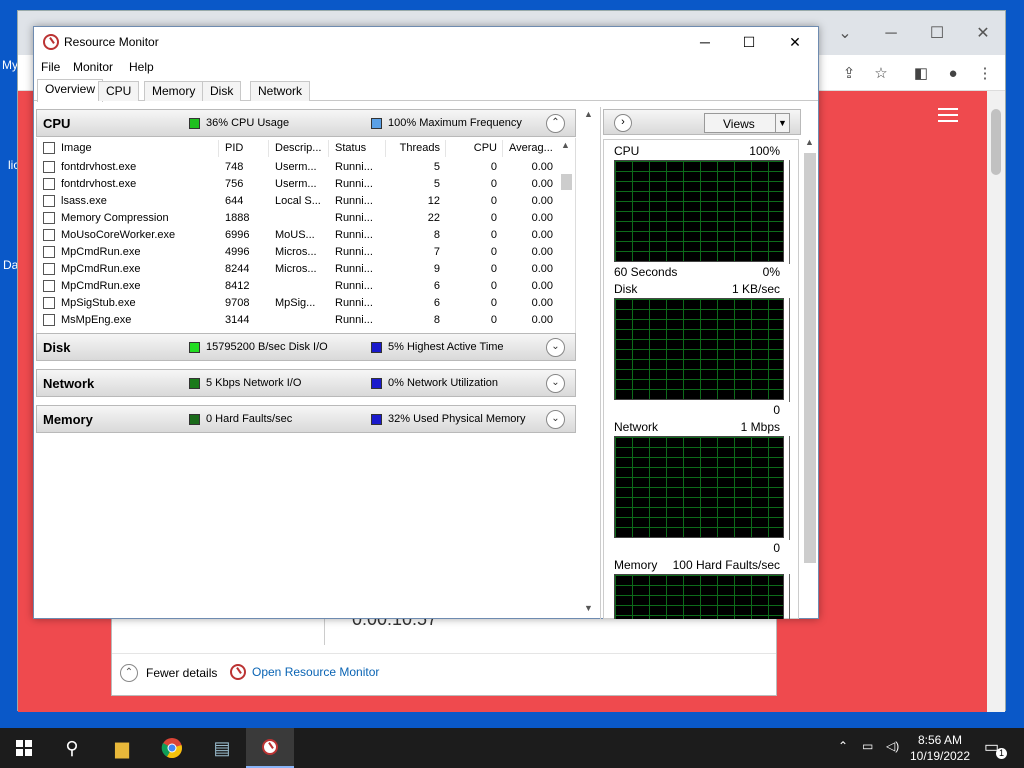 This screenshot has width=1024, height=768. What do you see at coordinates (426, 42) in the screenshot?
I see `window-titlebar: Resource Monitor ─ ☐ ✕` at bounding box center [426, 42].